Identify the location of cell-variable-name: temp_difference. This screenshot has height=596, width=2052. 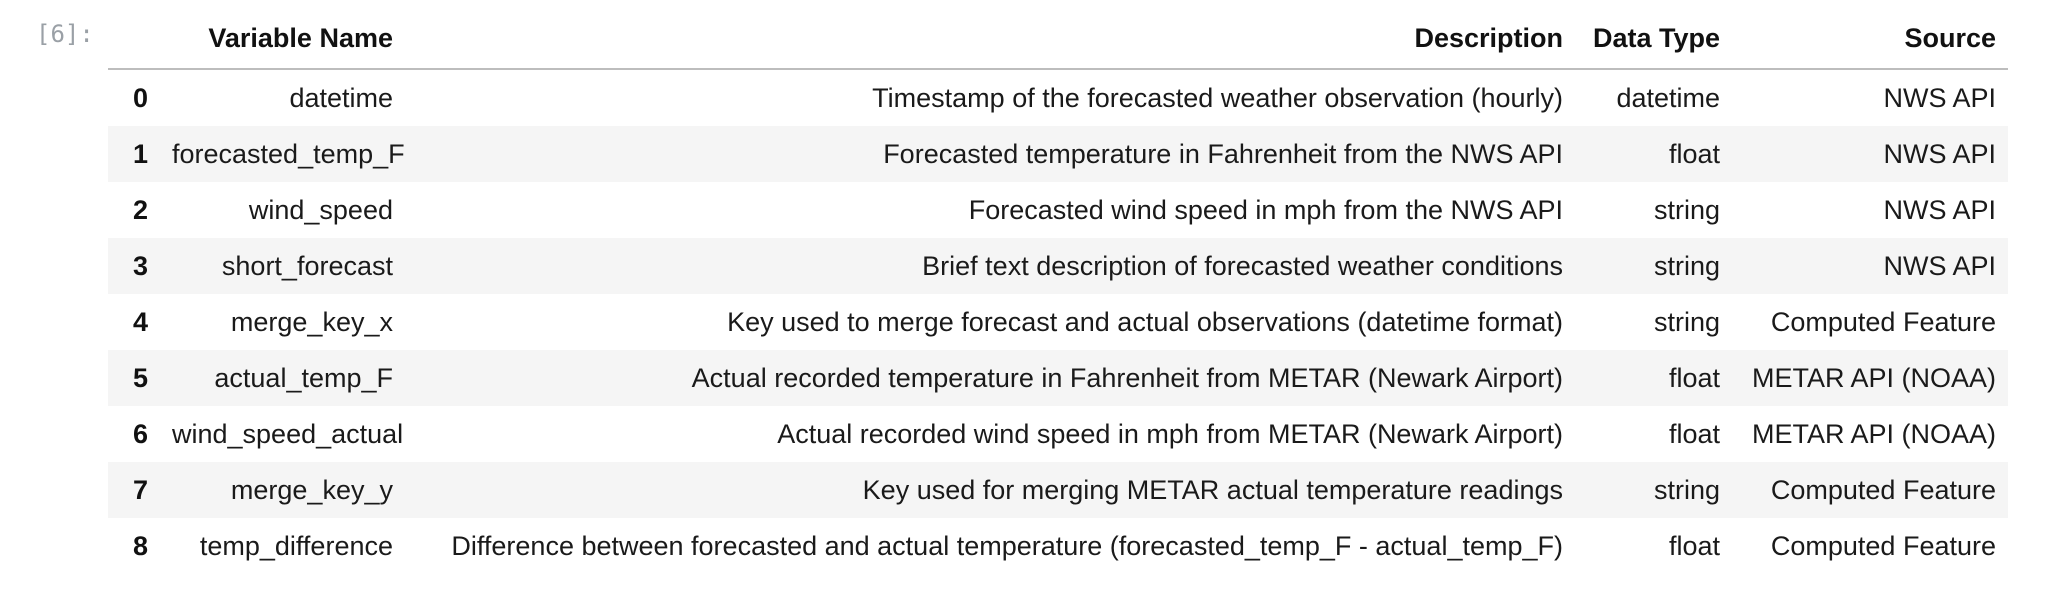
(296, 545).